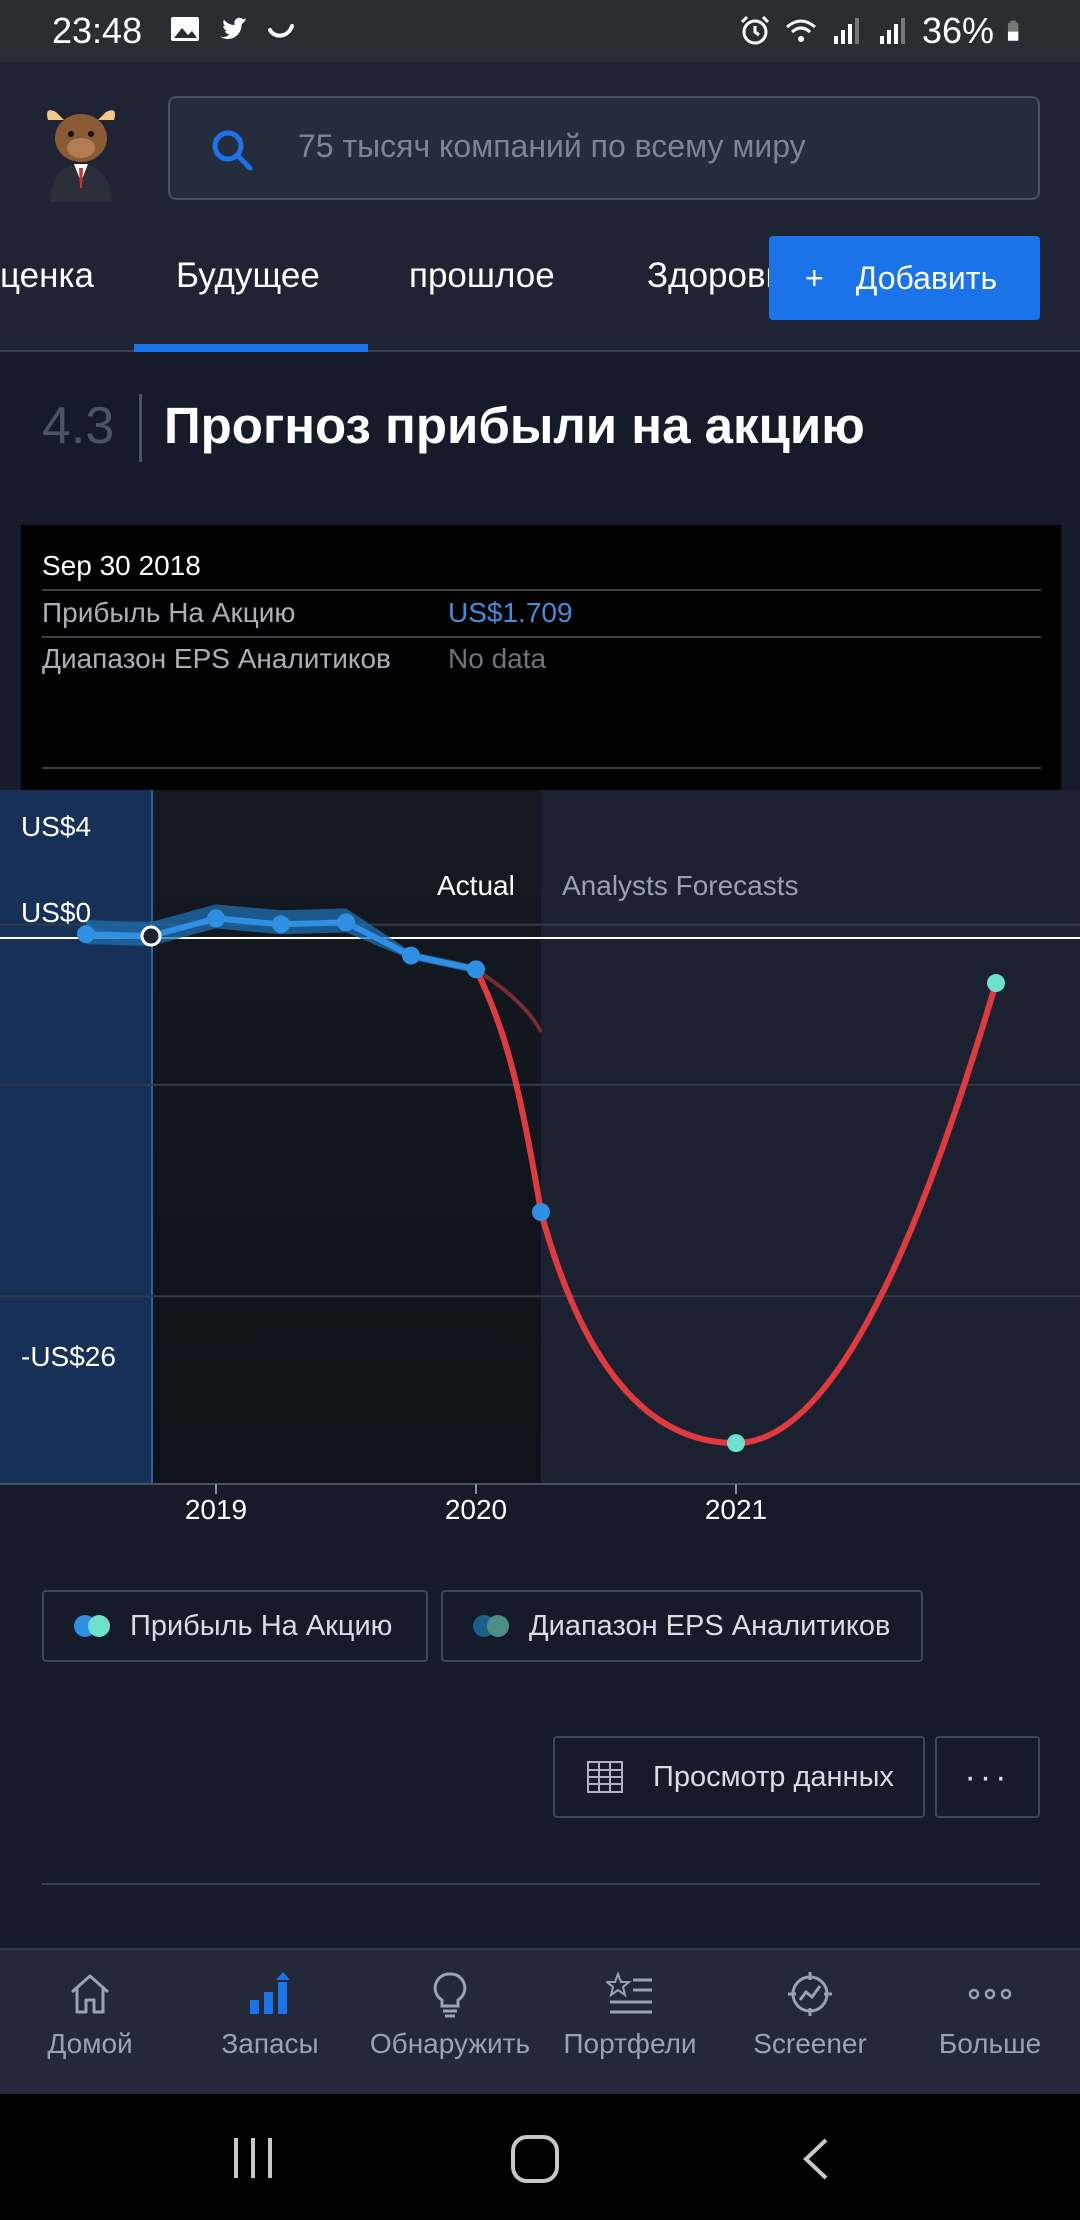 The image size is (1080, 2220). Describe the element at coordinates (510, 612) in the screenshot. I see `tooltip-eps-value: US$1.709` at that location.